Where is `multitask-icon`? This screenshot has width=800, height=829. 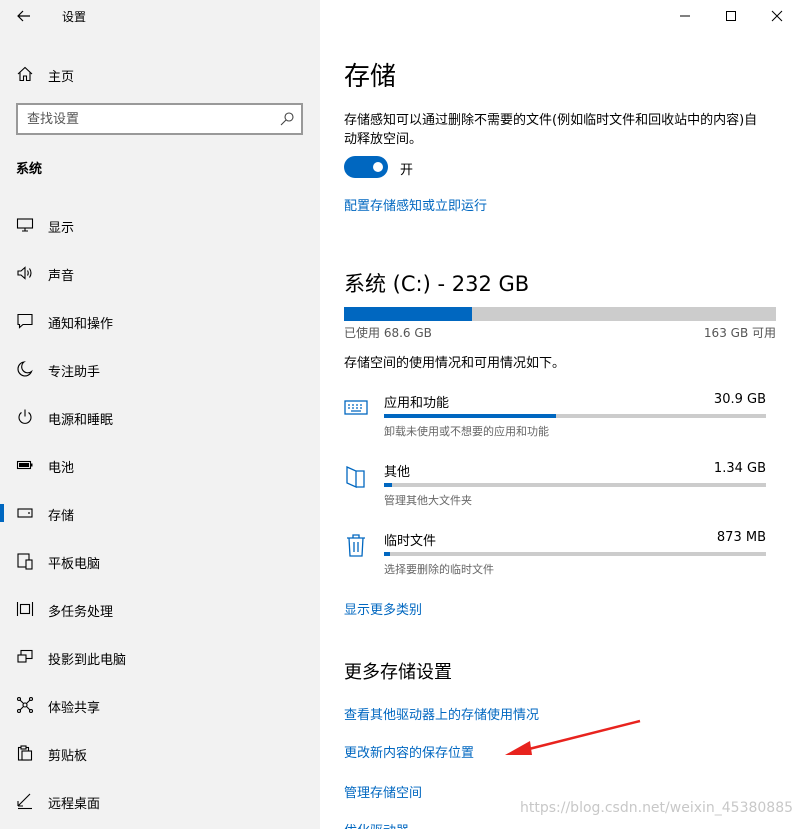
multitask-icon is located at coordinates (25, 609).